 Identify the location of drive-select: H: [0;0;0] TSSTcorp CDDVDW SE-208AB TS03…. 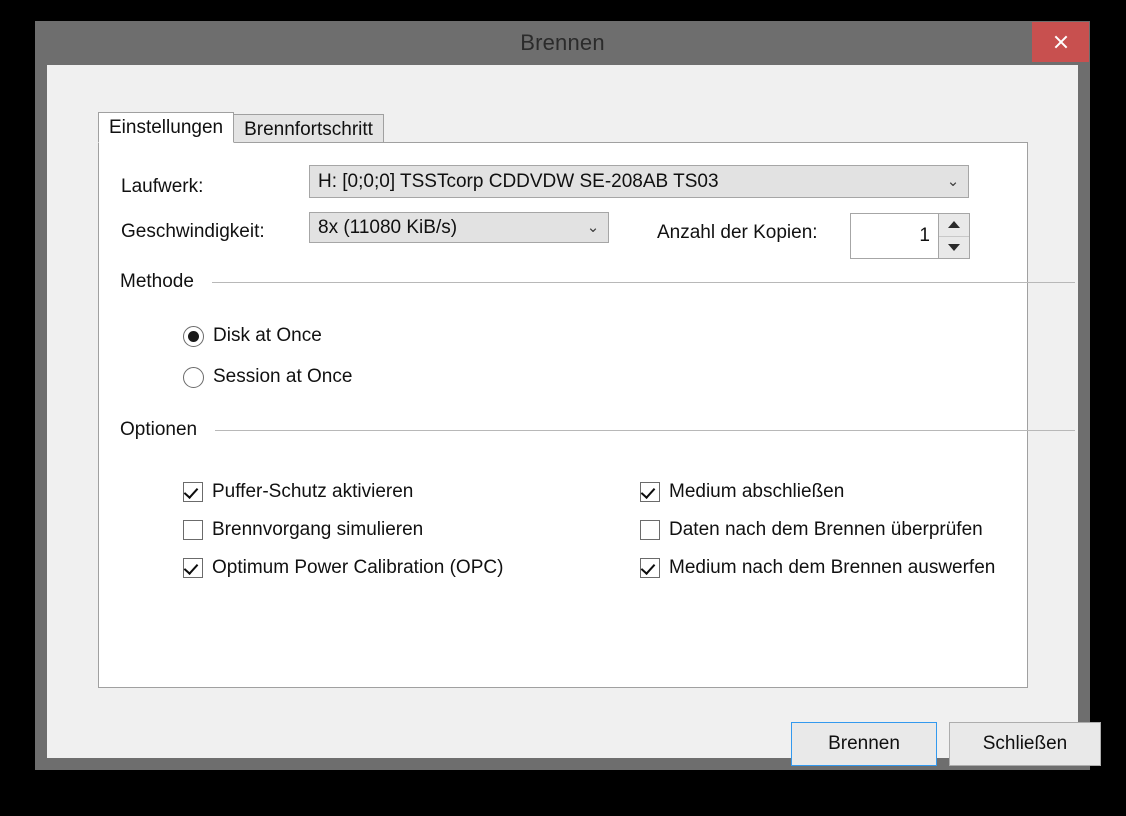
(639, 181).